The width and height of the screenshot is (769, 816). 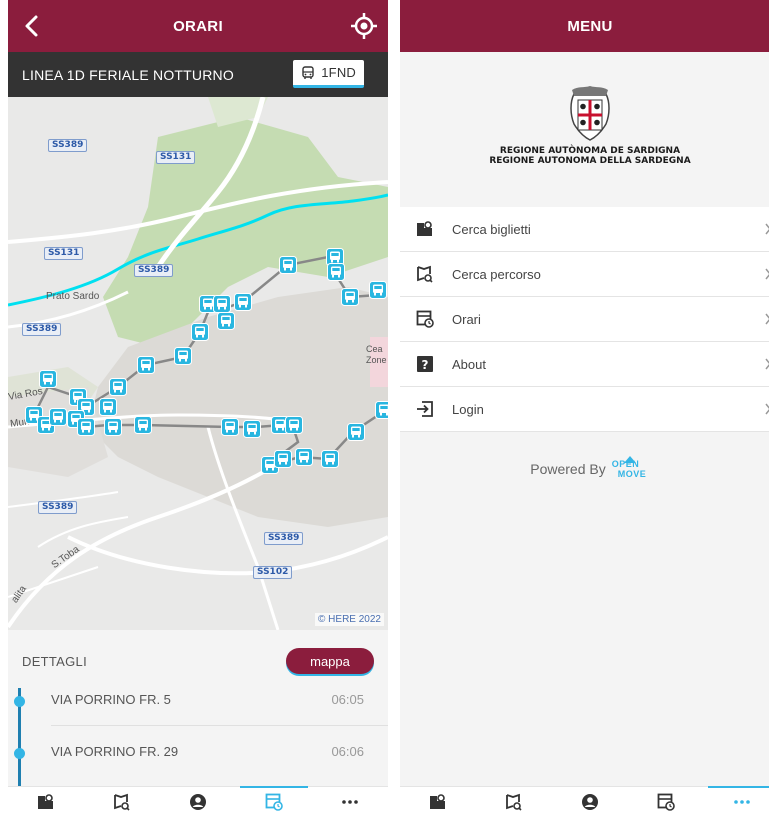 I want to click on map-button: mappa, so click(x=330, y=661).